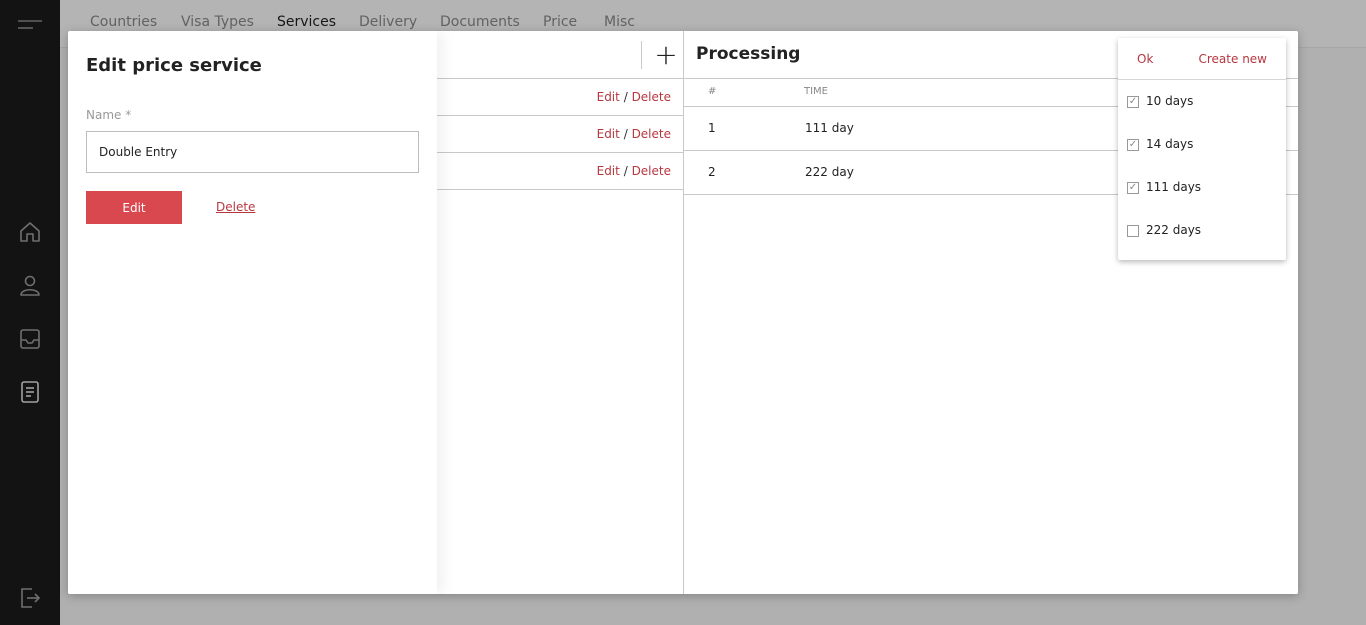 This screenshot has width=1366, height=625. What do you see at coordinates (666, 55) in the screenshot?
I see `add-service-button: +` at bounding box center [666, 55].